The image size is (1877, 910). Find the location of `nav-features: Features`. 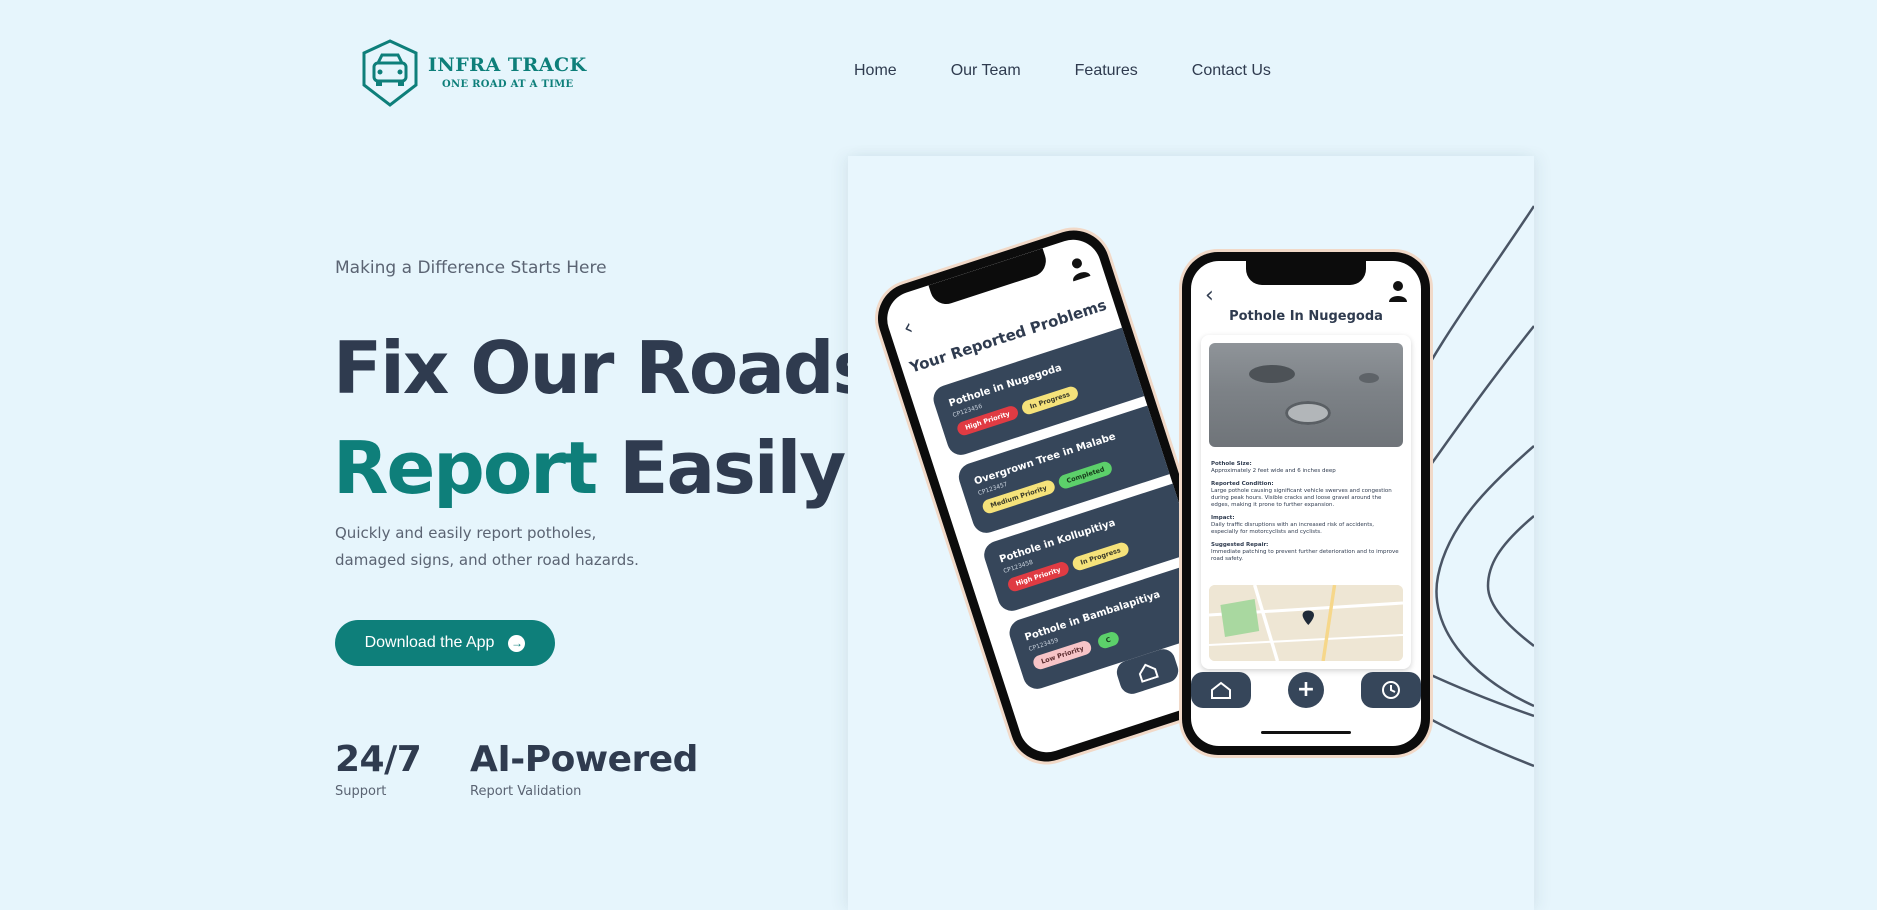

nav-features: Features is located at coordinates (1106, 71).